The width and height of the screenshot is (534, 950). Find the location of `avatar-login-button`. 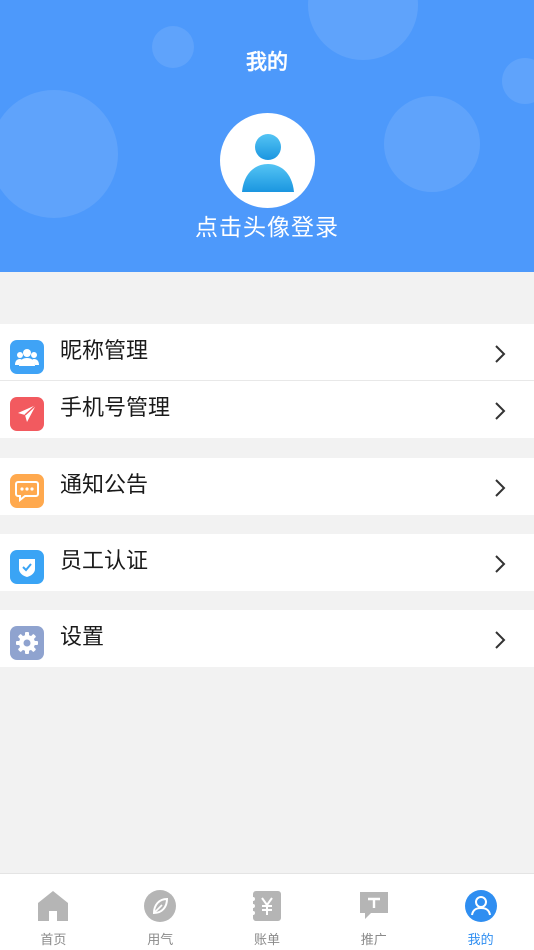

avatar-login-button is located at coordinates (267, 160).